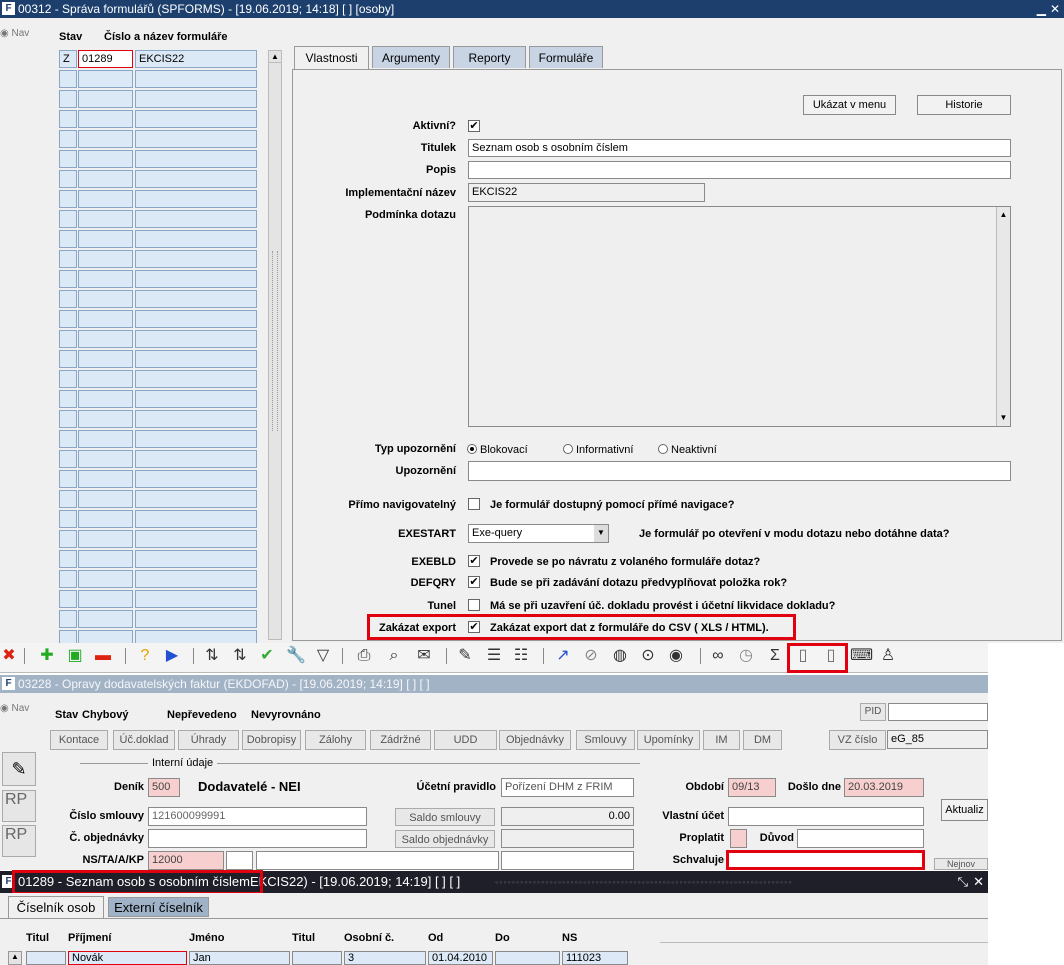 The image size is (1064, 965). What do you see at coordinates (465, 656) in the screenshot?
I see `edit-icon: ✎` at bounding box center [465, 656].